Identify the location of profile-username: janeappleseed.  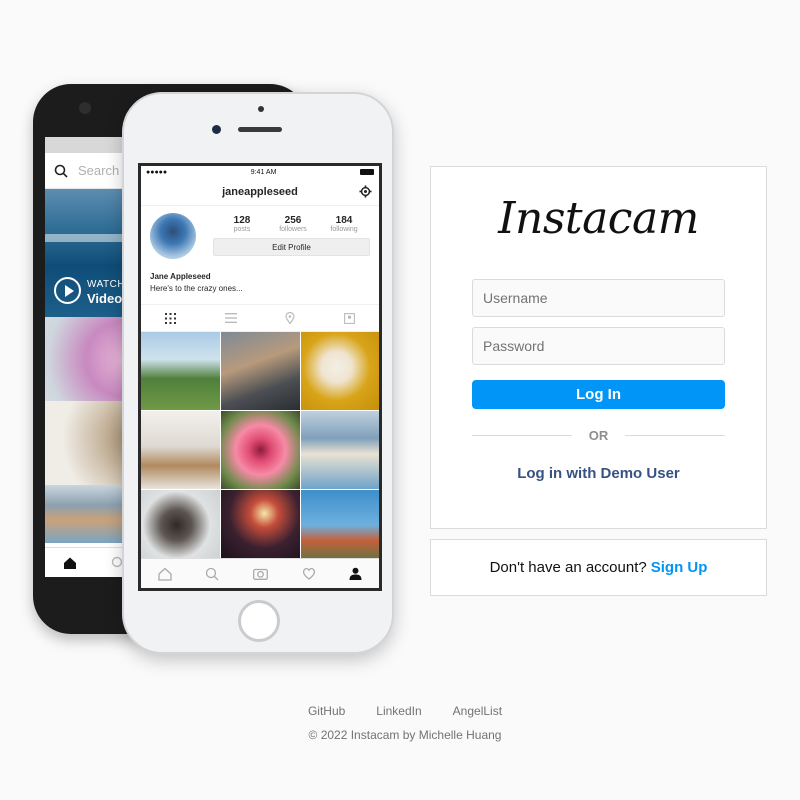
(260, 191).